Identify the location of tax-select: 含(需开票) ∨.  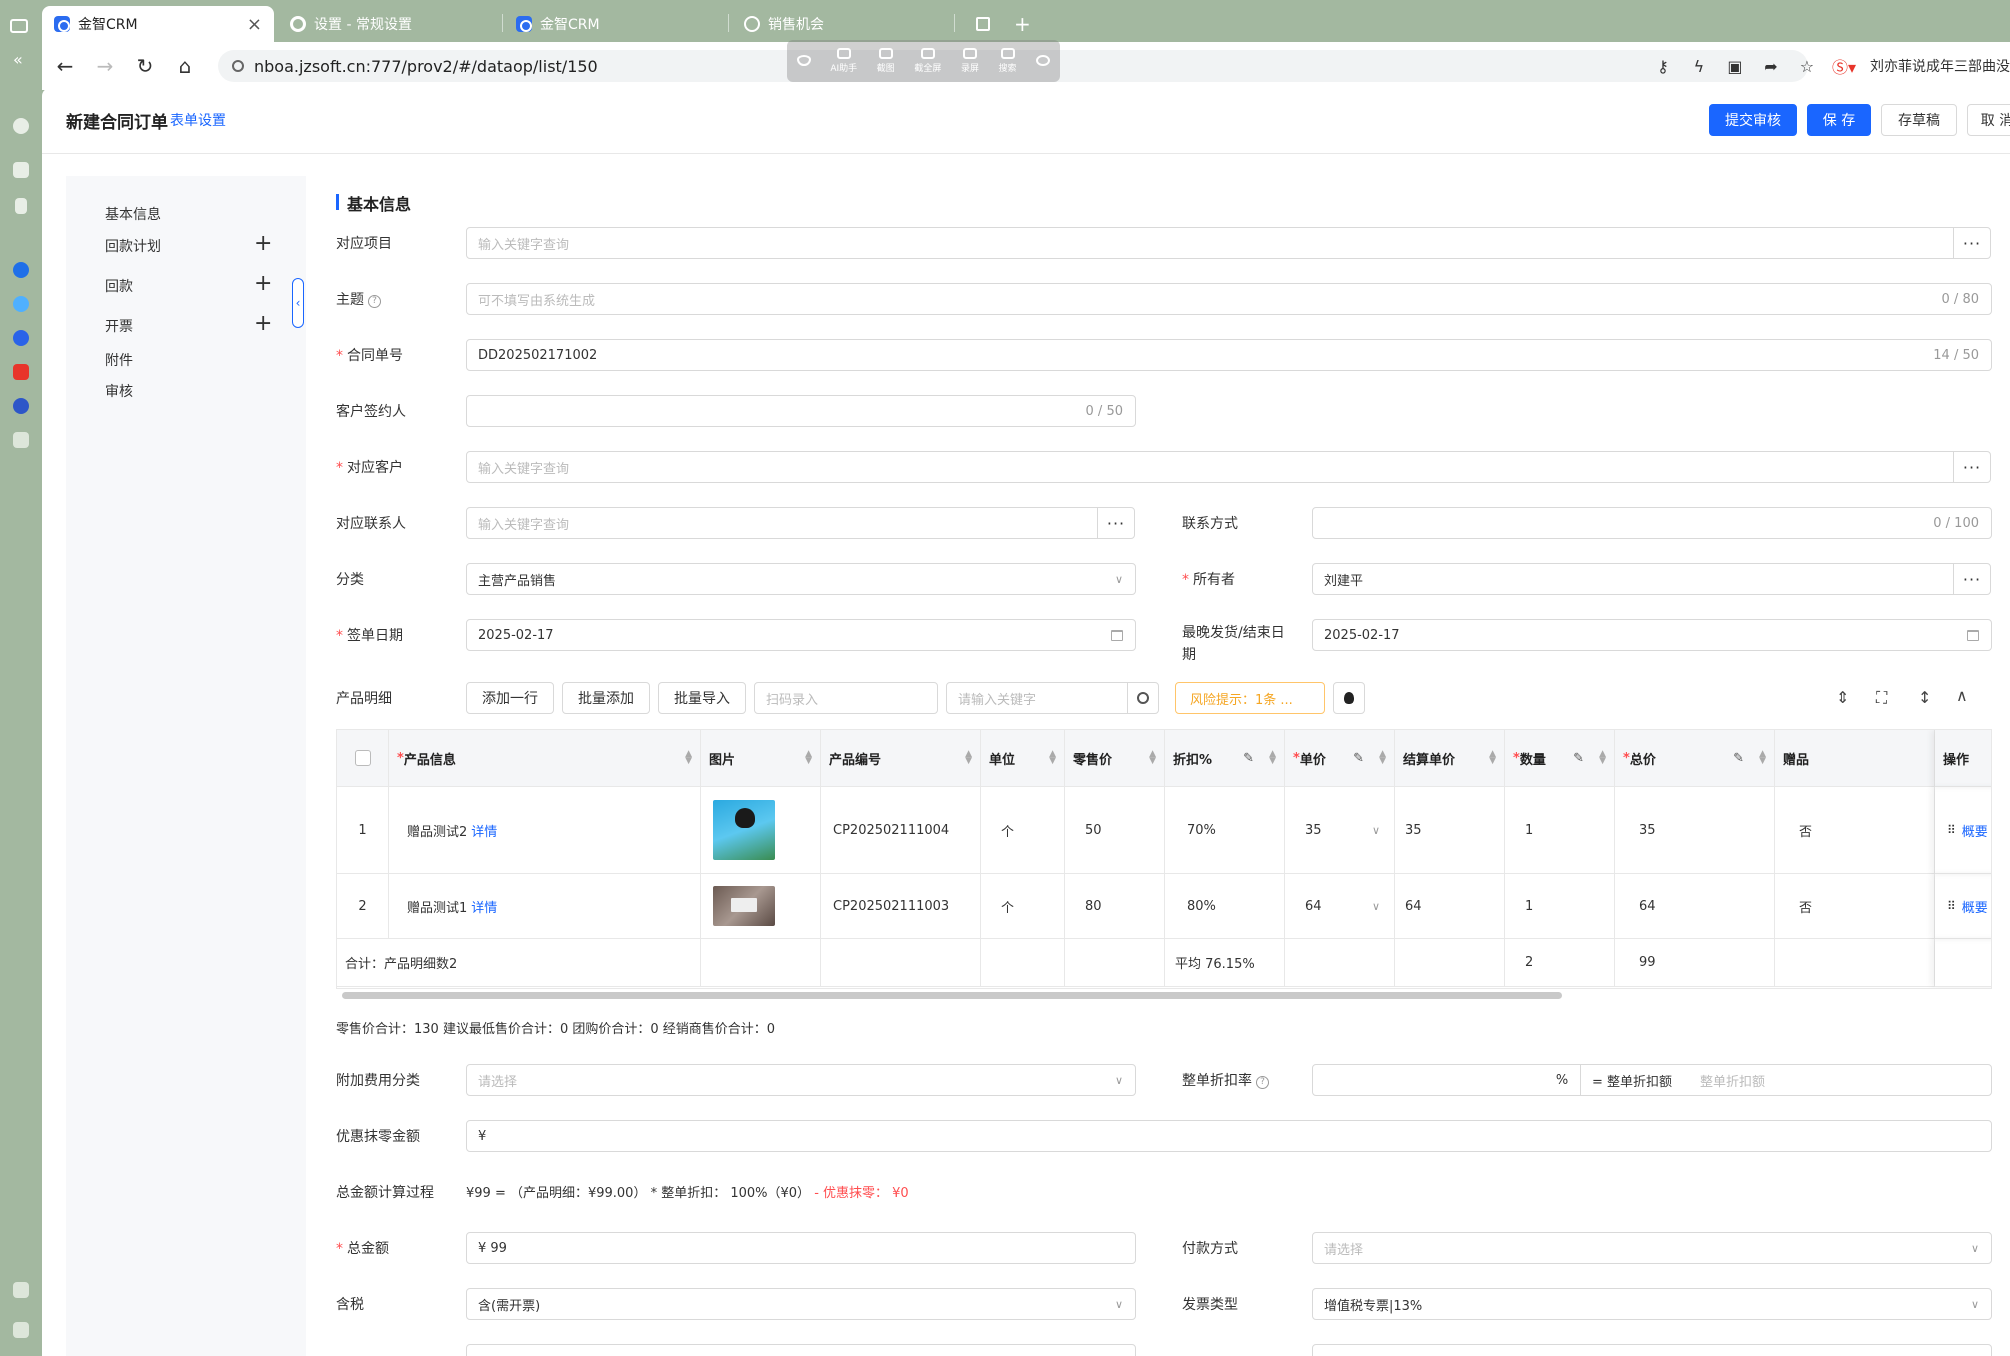
(801, 1304).